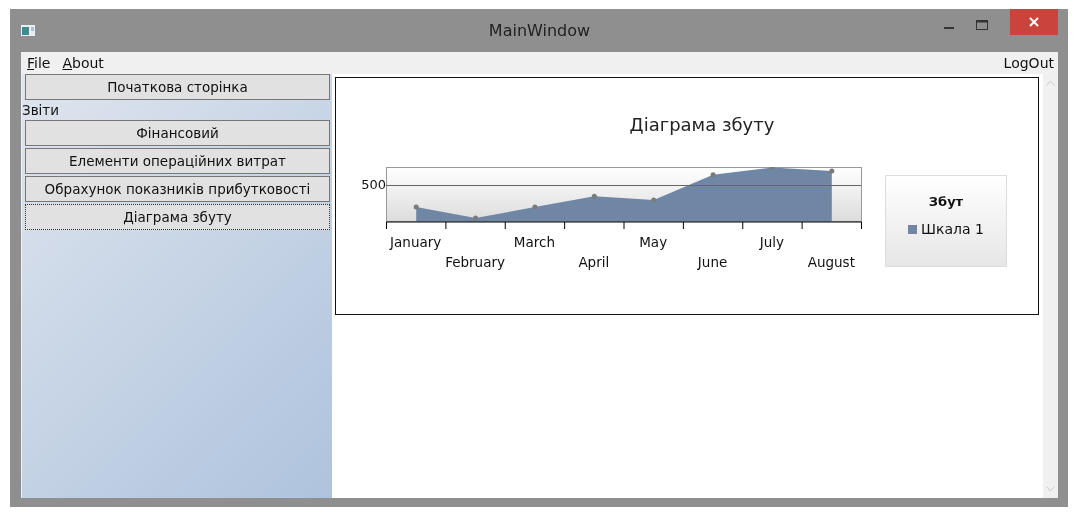 This screenshot has width=1078, height=515. What do you see at coordinates (772, 242) in the screenshot?
I see `axis-label: July` at bounding box center [772, 242].